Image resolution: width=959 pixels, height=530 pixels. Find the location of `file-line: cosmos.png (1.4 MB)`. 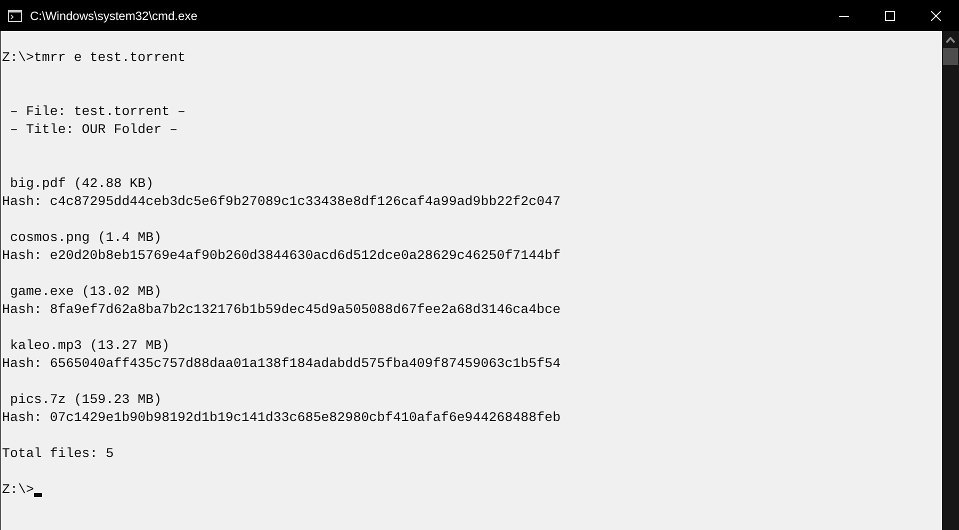

file-line: cosmos.png (1.4 MB) is located at coordinates (85, 238).